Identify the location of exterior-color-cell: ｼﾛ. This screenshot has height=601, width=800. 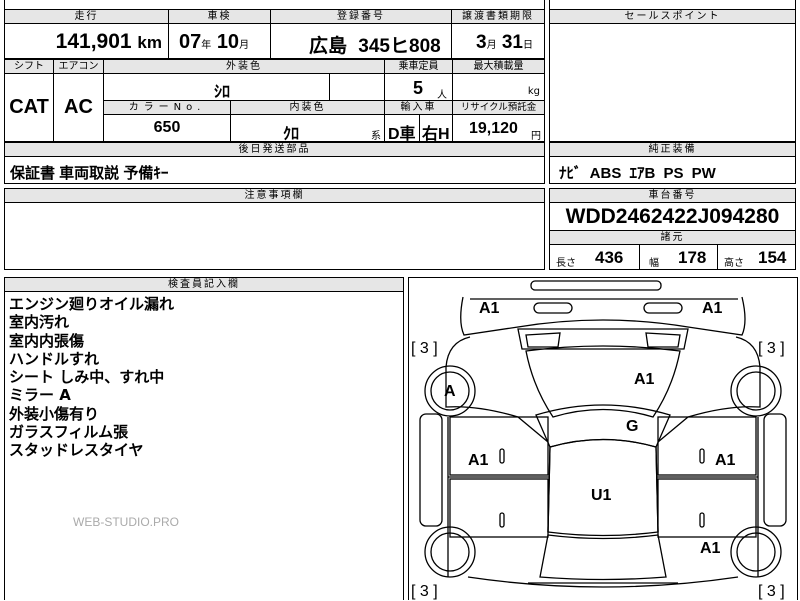
(216, 87).